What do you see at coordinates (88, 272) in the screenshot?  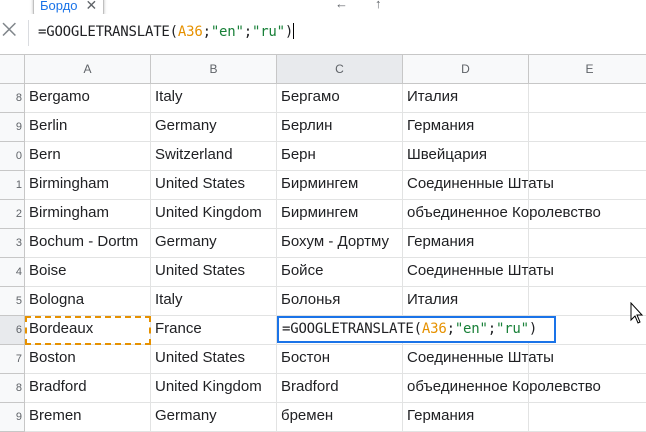 I see `cell-a: Boise` at bounding box center [88, 272].